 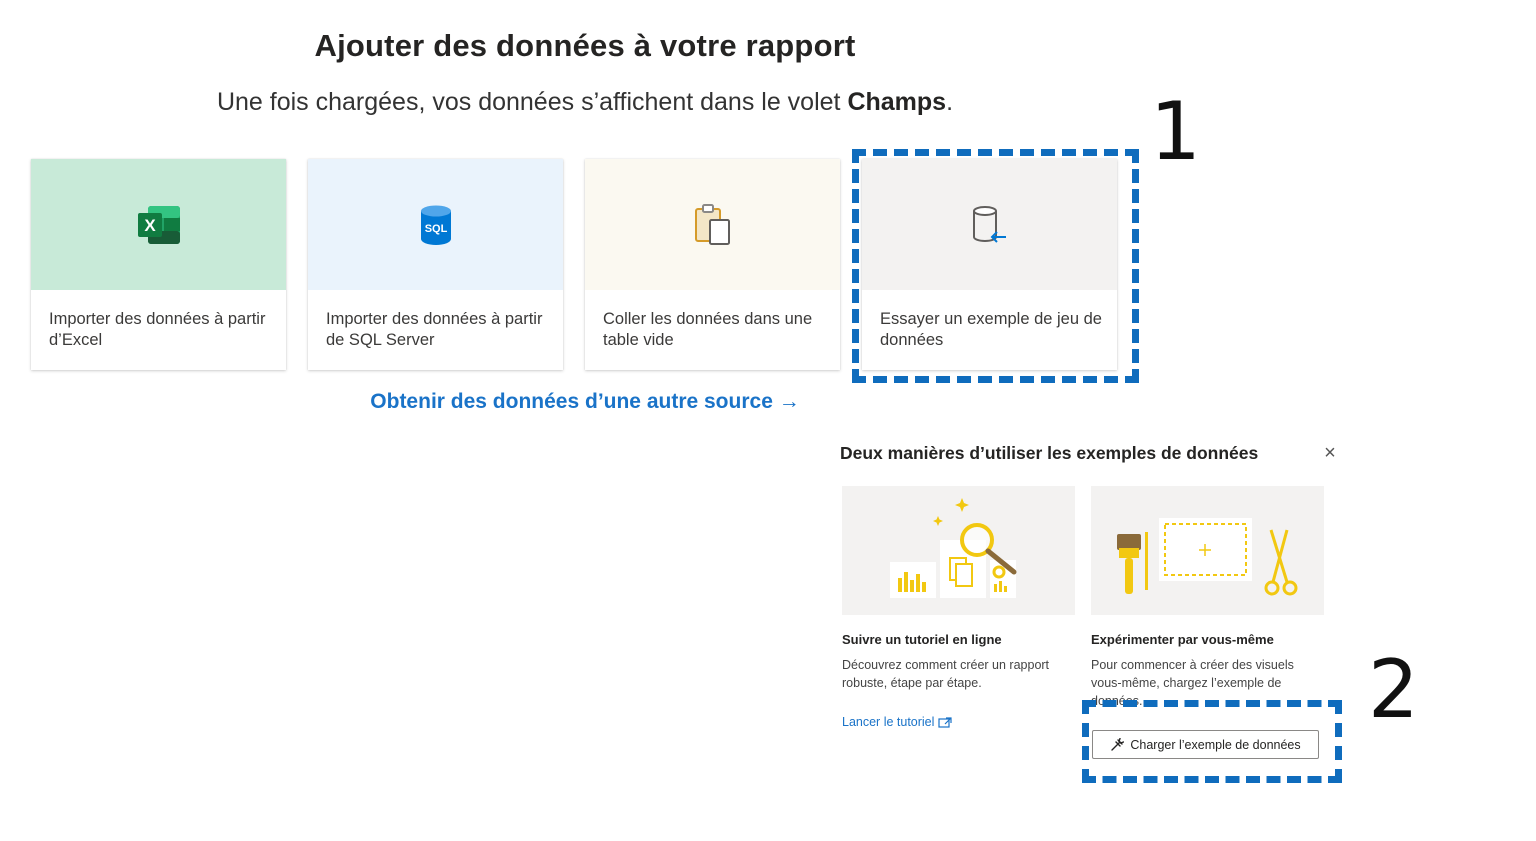 I want to click on tutorial-description-line: Découvrez comment créer un rapport, so click(x=946, y=665).